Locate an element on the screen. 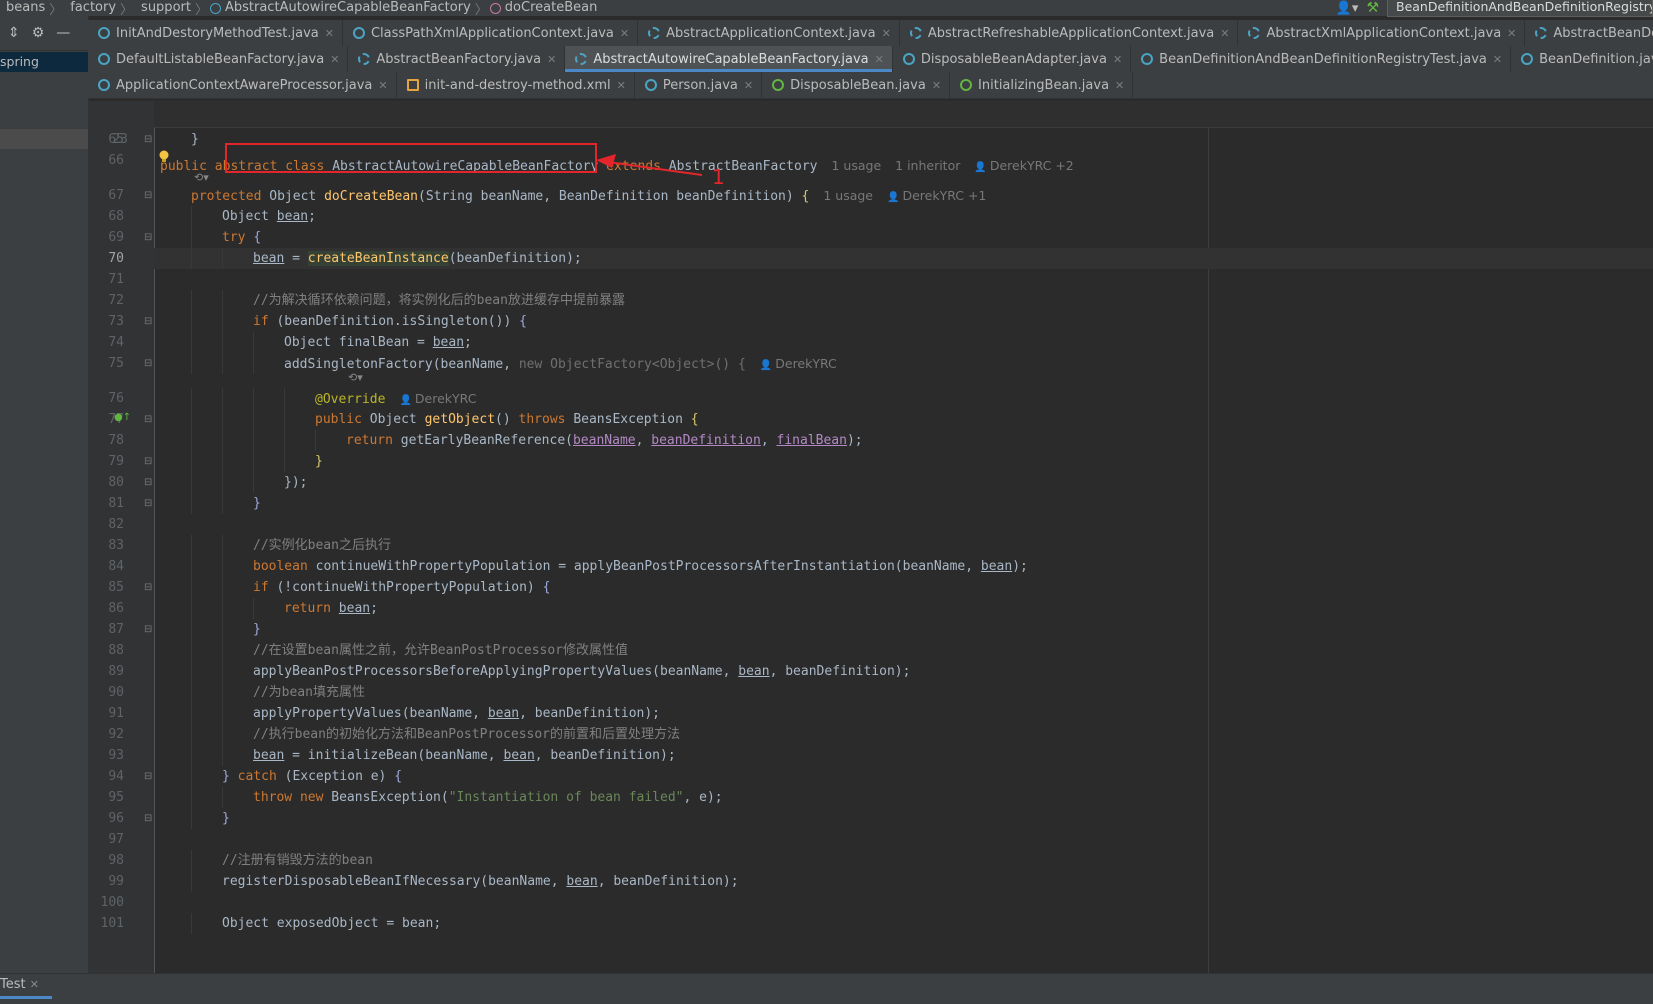 Image resolution: width=1653 pixels, height=1004 pixels. editor-tab: ClassPathXmlApplicationContext.java ✕ is located at coordinates (491, 33).